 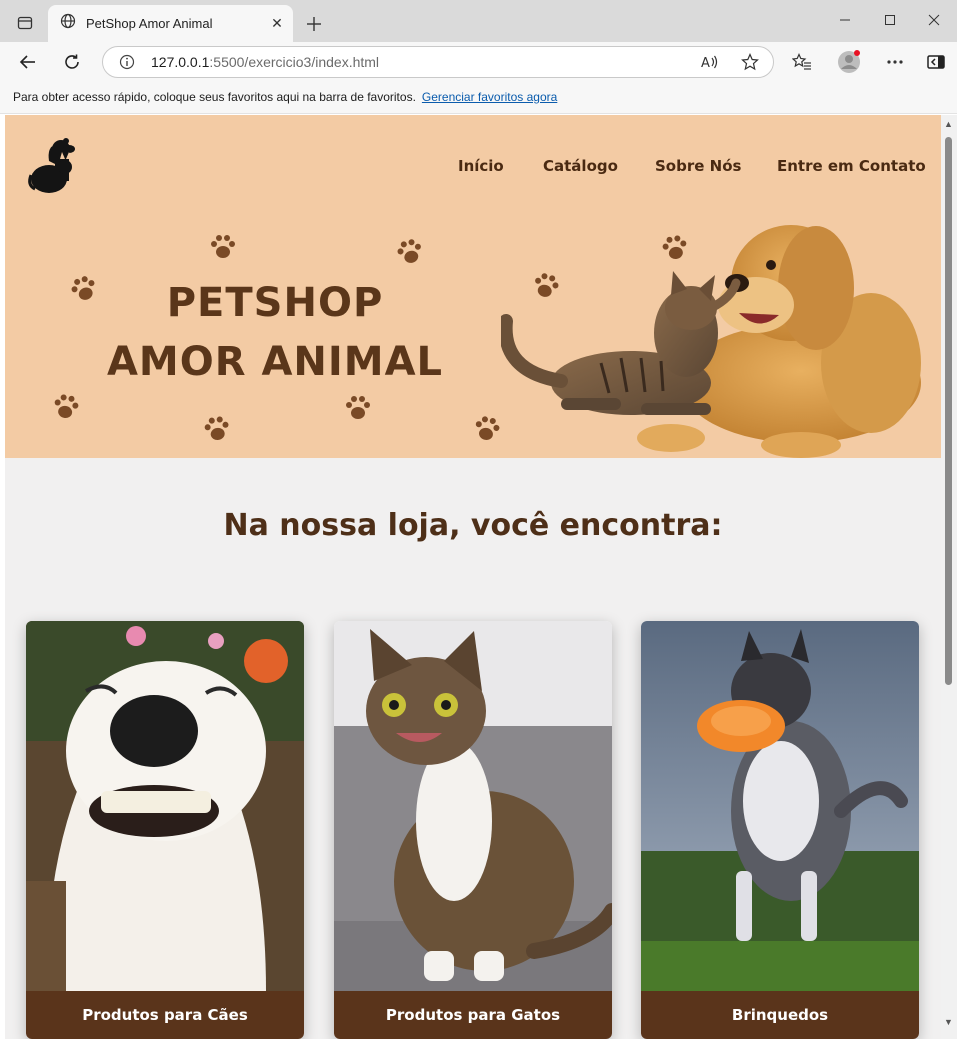 I want to click on scroll-up-icon: ▲, so click(x=948, y=124).